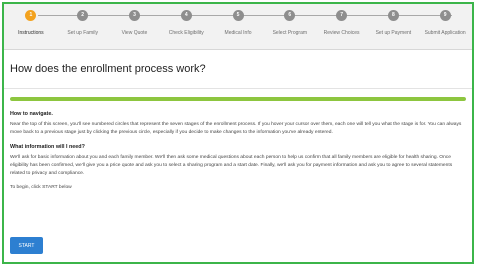  Describe the element at coordinates (238, 95) in the screenshot. I see `progress-wrapper` at that location.